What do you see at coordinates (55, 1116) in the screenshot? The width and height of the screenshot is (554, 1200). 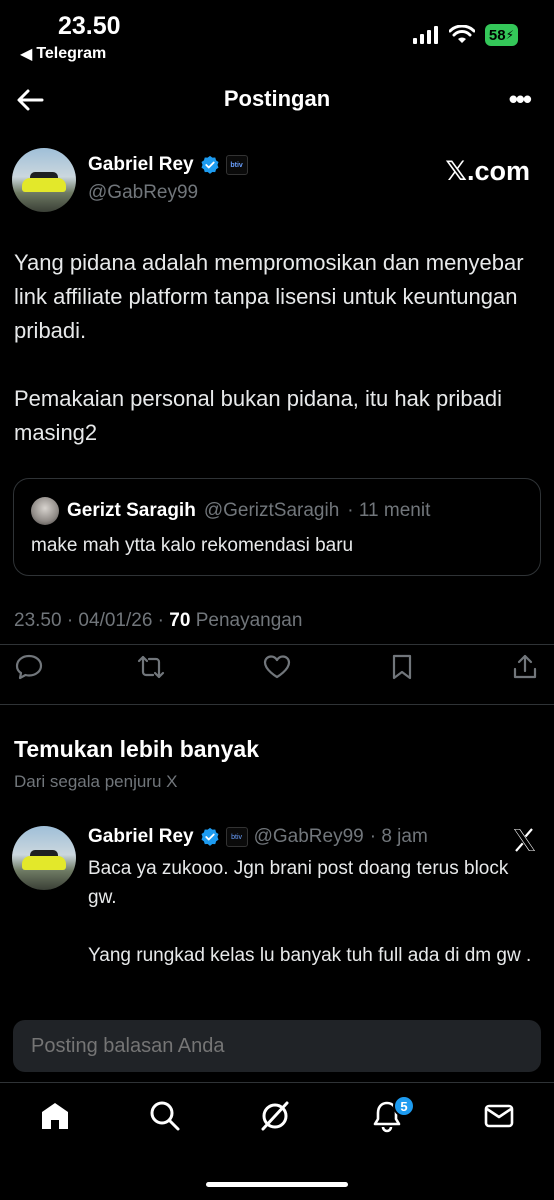 I see `home-icon` at bounding box center [55, 1116].